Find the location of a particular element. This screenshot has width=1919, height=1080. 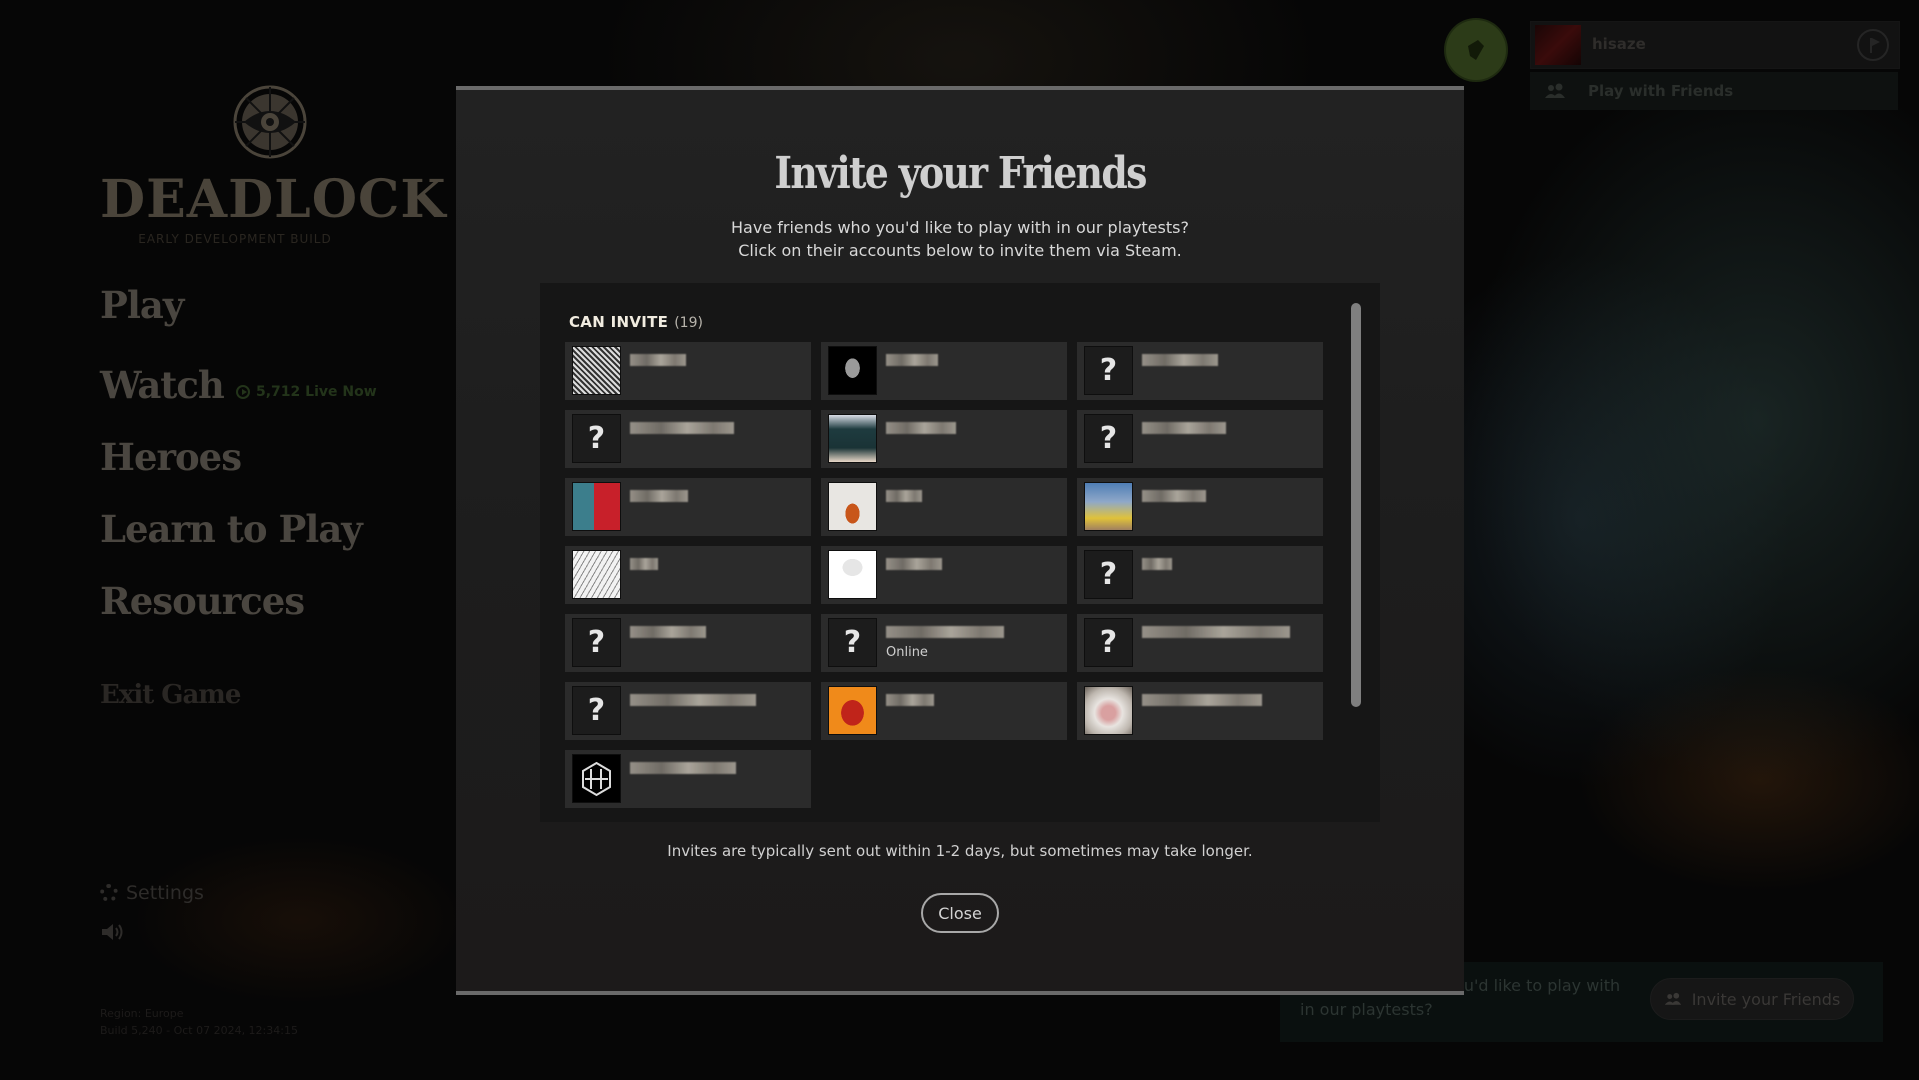

user-avatar is located at coordinates (1558, 45).